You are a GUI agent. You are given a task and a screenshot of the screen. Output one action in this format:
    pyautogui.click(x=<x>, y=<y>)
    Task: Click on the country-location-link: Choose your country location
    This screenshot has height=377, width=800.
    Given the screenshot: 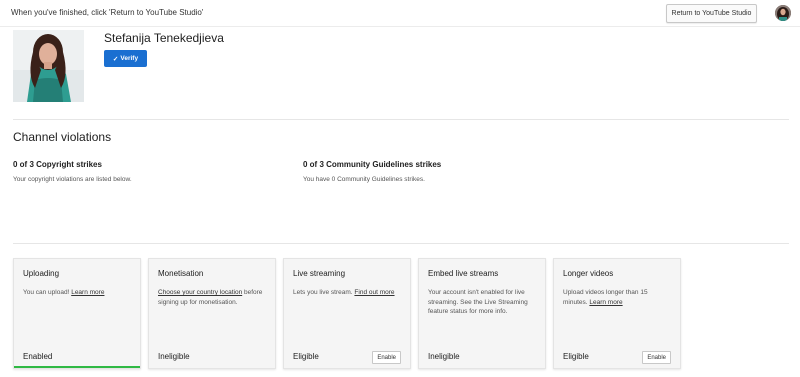 What is the action you would take?
    pyautogui.click(x=200, y=292)
    